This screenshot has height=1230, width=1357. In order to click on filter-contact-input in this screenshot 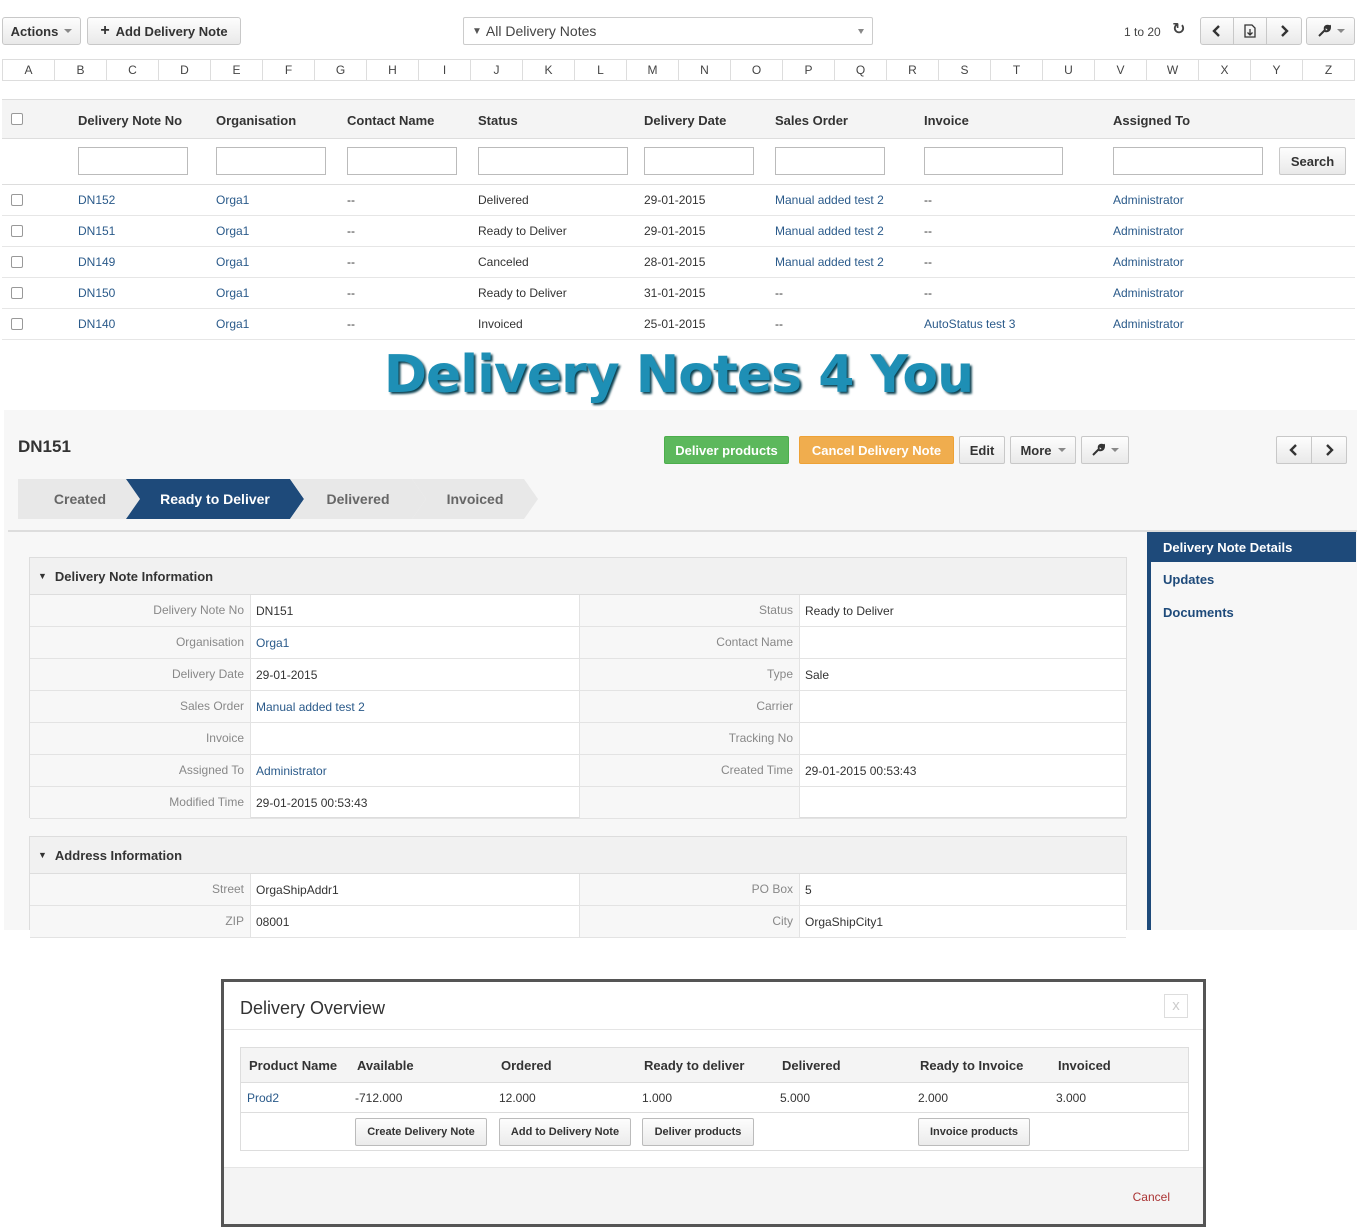, I will do `click(402, 161)`.